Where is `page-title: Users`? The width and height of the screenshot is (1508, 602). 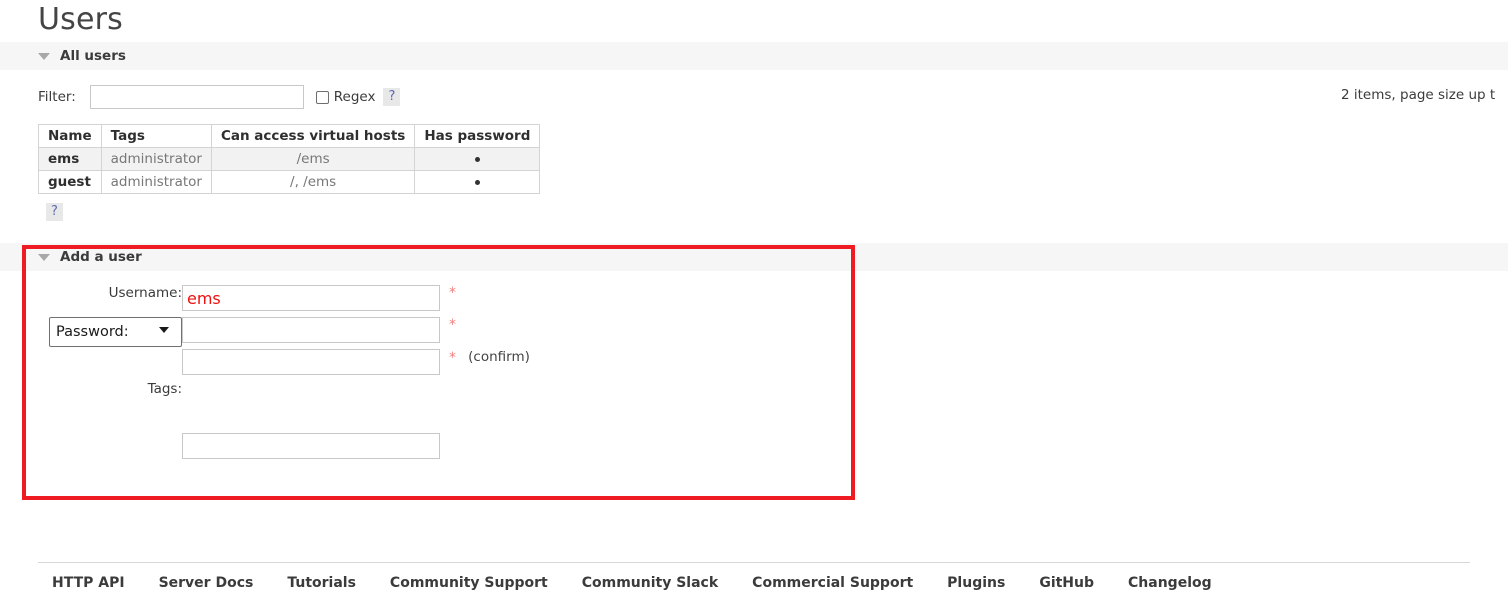 page-title: Users is located at coordinates (81, 19).